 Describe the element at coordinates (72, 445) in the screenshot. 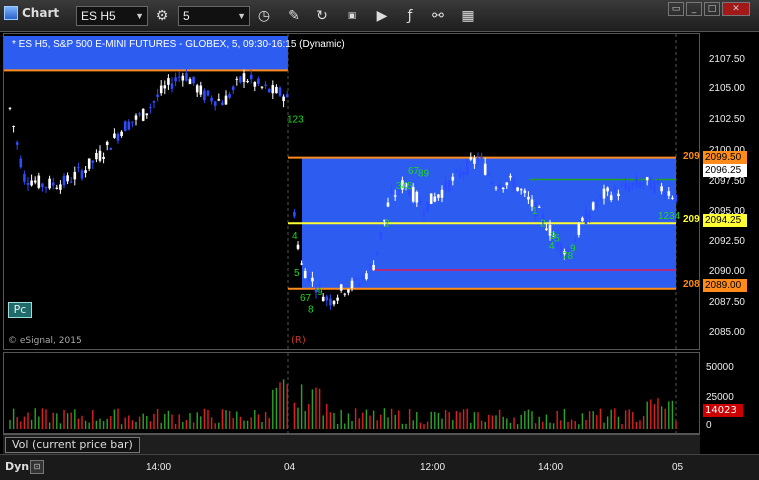

I see `volume-study-tab: Vol (current price bar)` at that location.